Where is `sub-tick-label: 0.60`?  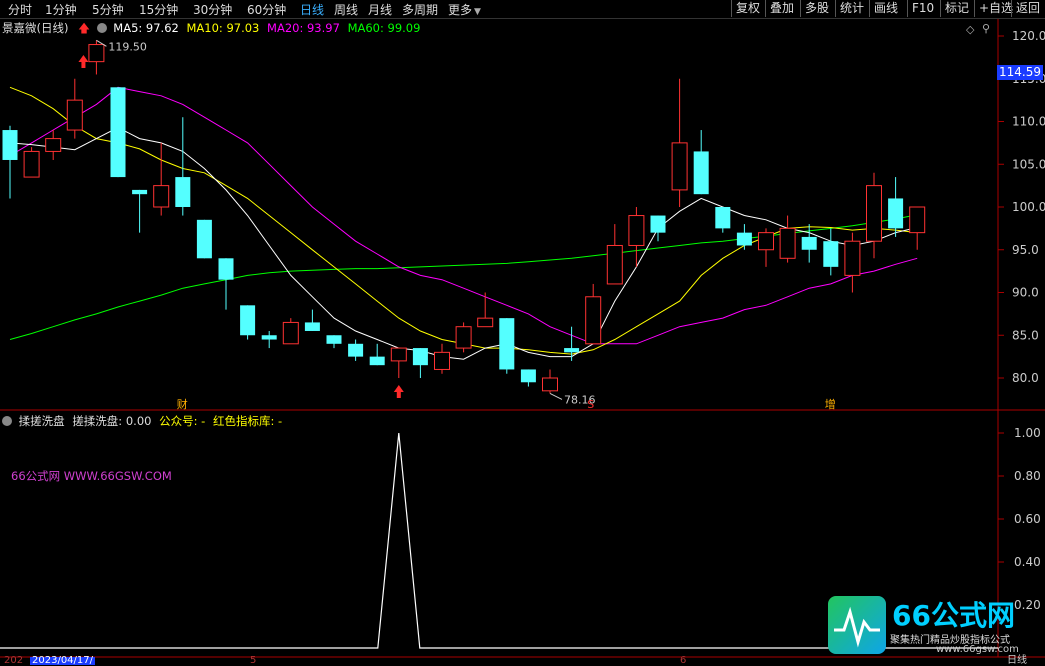
sub-tick-label: 0.60 is located at coordinates (1027, 519).